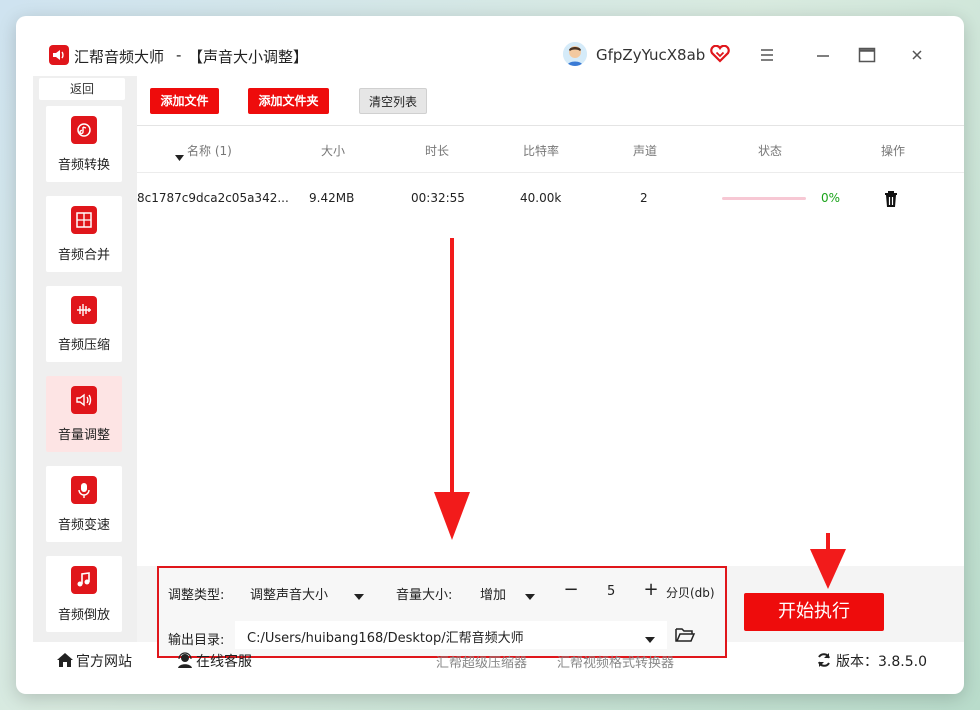  I want to click on column-name: 名称 (1), so click(209, 150).